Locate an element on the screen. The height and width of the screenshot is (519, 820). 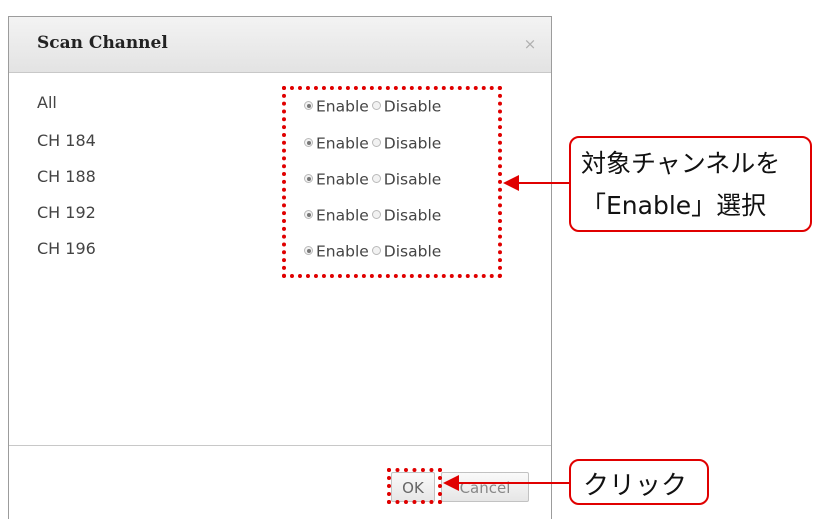
enable-callout-line1: 対象チャンネルを is located at coordinates (681, 163).